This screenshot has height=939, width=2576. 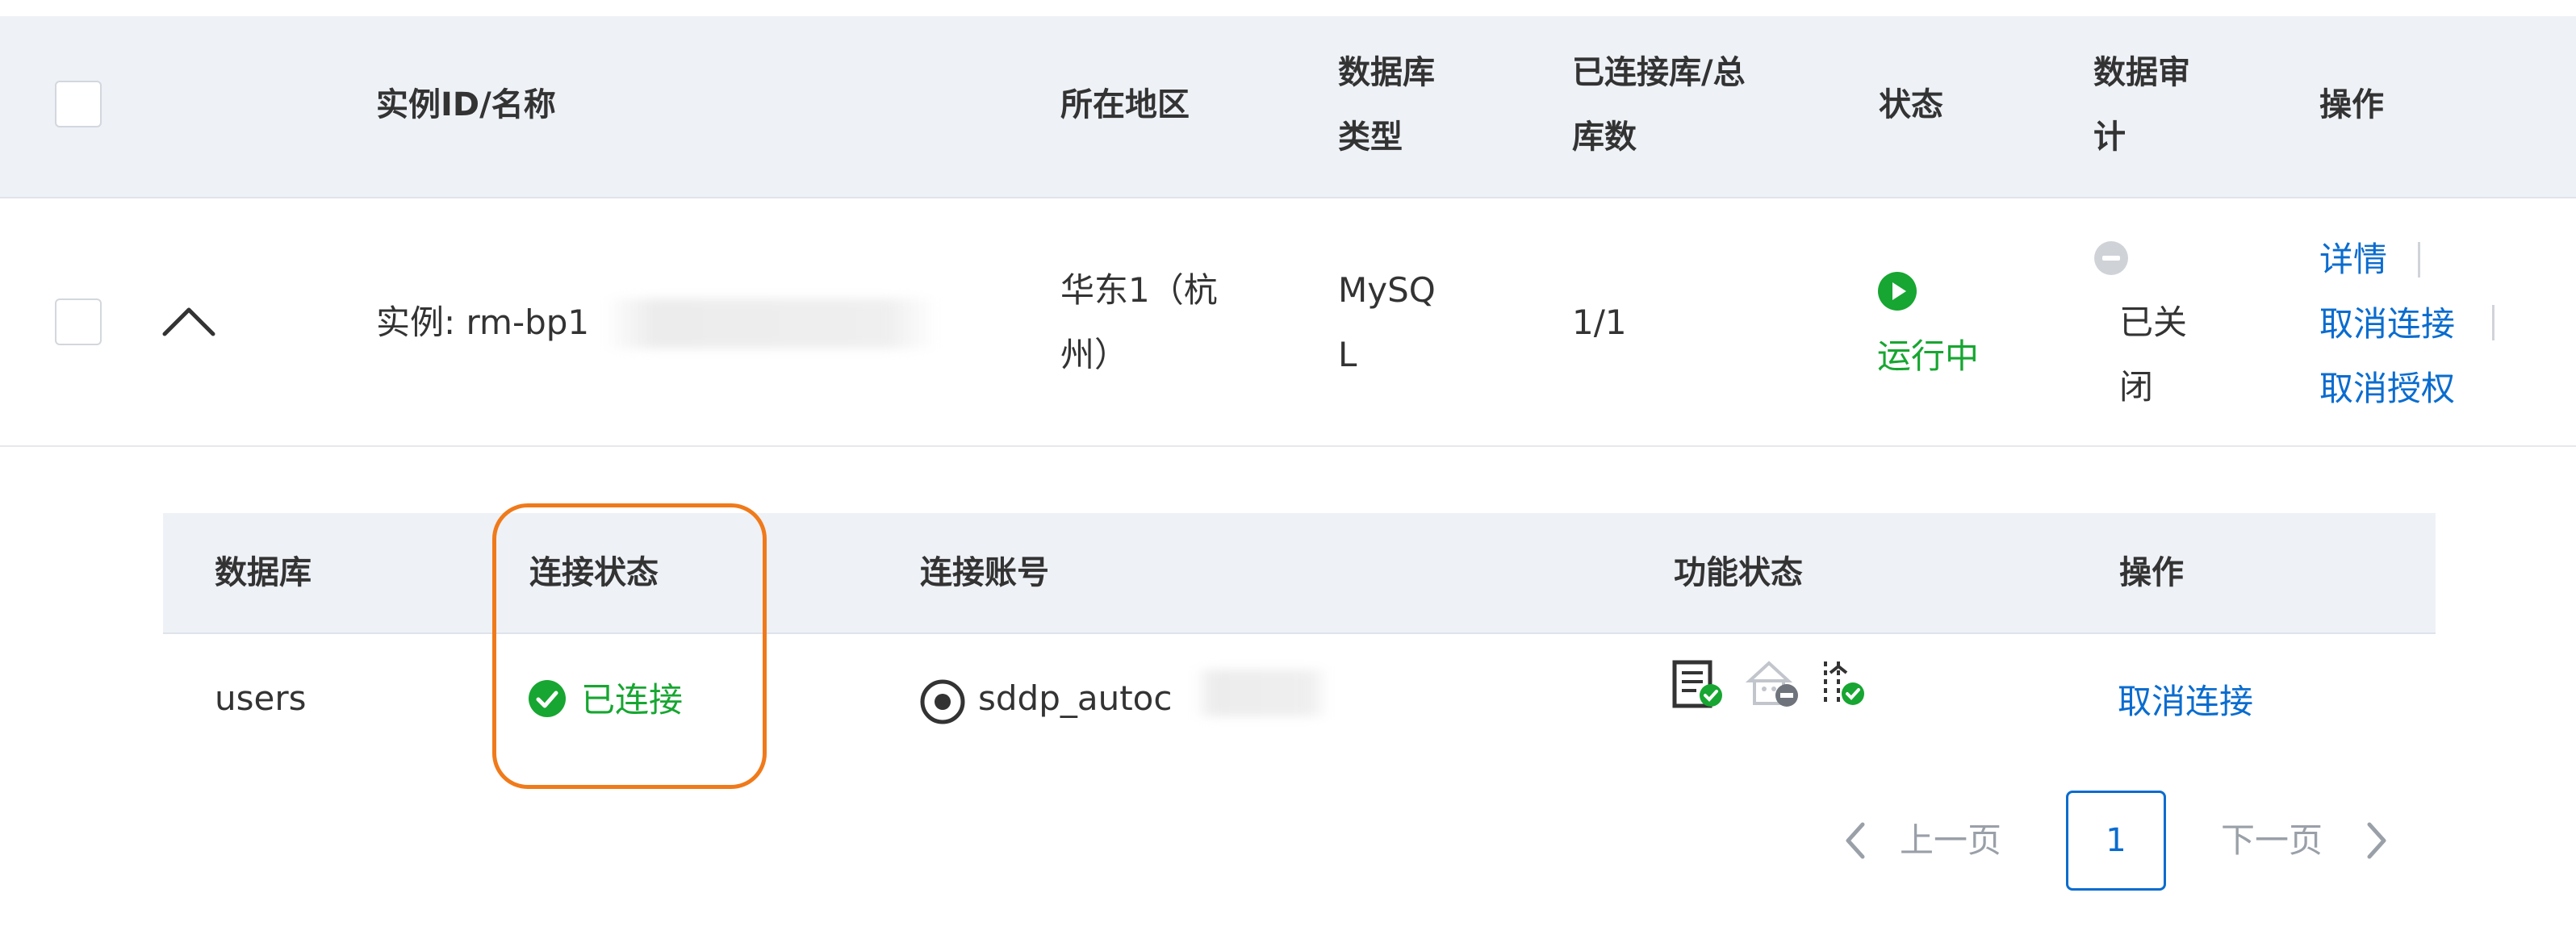 What do you see at coordinates (2185, 702) in the screenshot?
I see `cancel-connect-db-link: 取消连接` at bounding box center [2185, 702].